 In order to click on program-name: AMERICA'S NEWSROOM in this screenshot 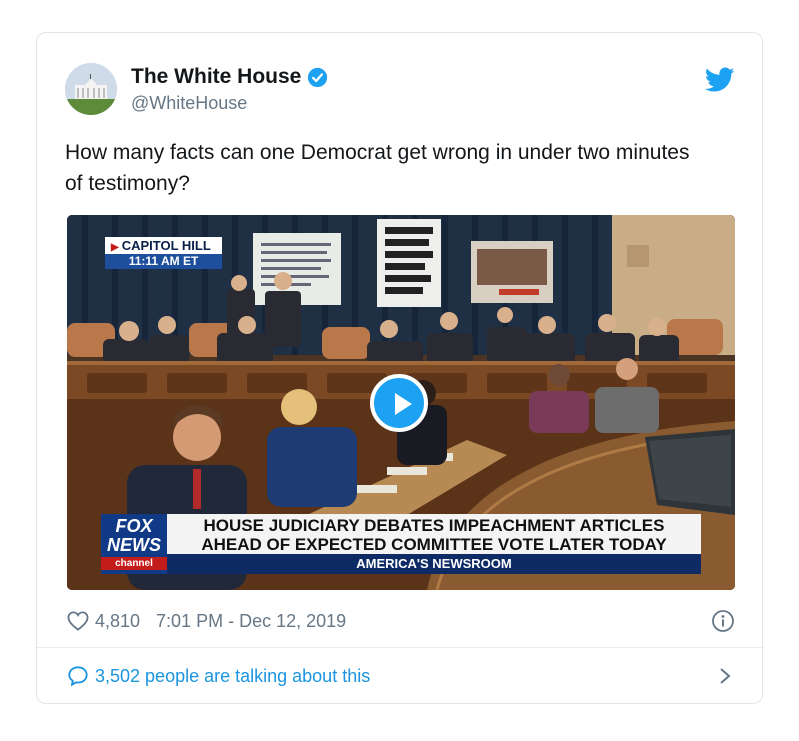, I will do `click(434, 564)`.